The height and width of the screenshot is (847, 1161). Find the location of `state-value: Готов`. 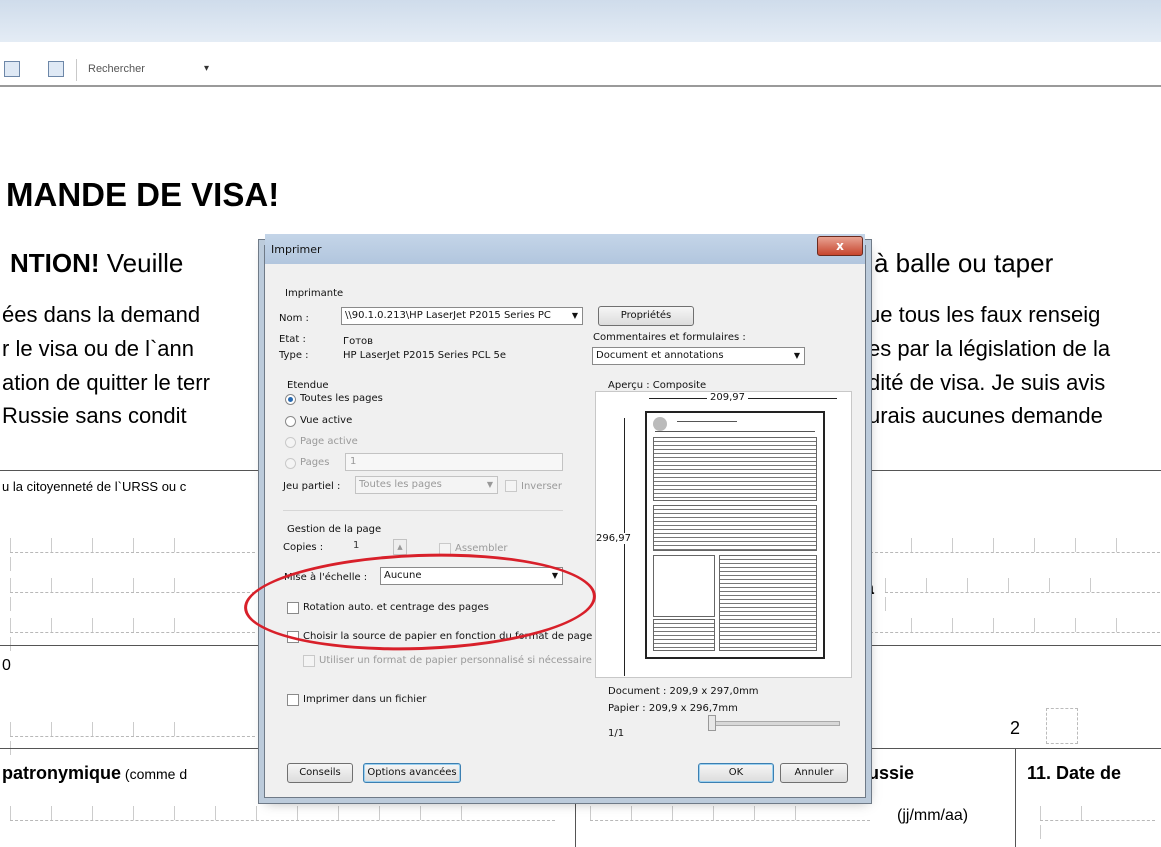

state-value: Готов is located at coordinates (358, 341).